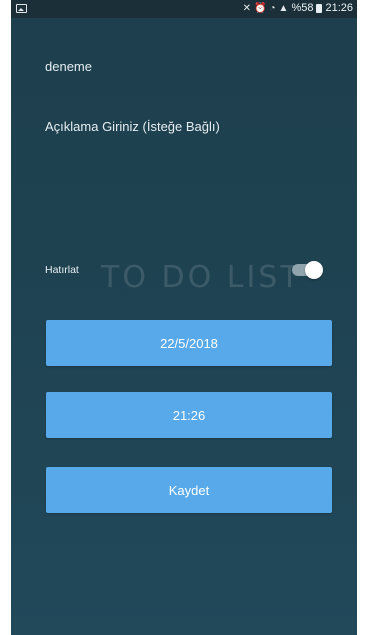 Image resolution: width=367 pixels, height=635 pixels. Describe the element at coordinates (21, 8) in the screenshot. I see `image-icon` at that location.